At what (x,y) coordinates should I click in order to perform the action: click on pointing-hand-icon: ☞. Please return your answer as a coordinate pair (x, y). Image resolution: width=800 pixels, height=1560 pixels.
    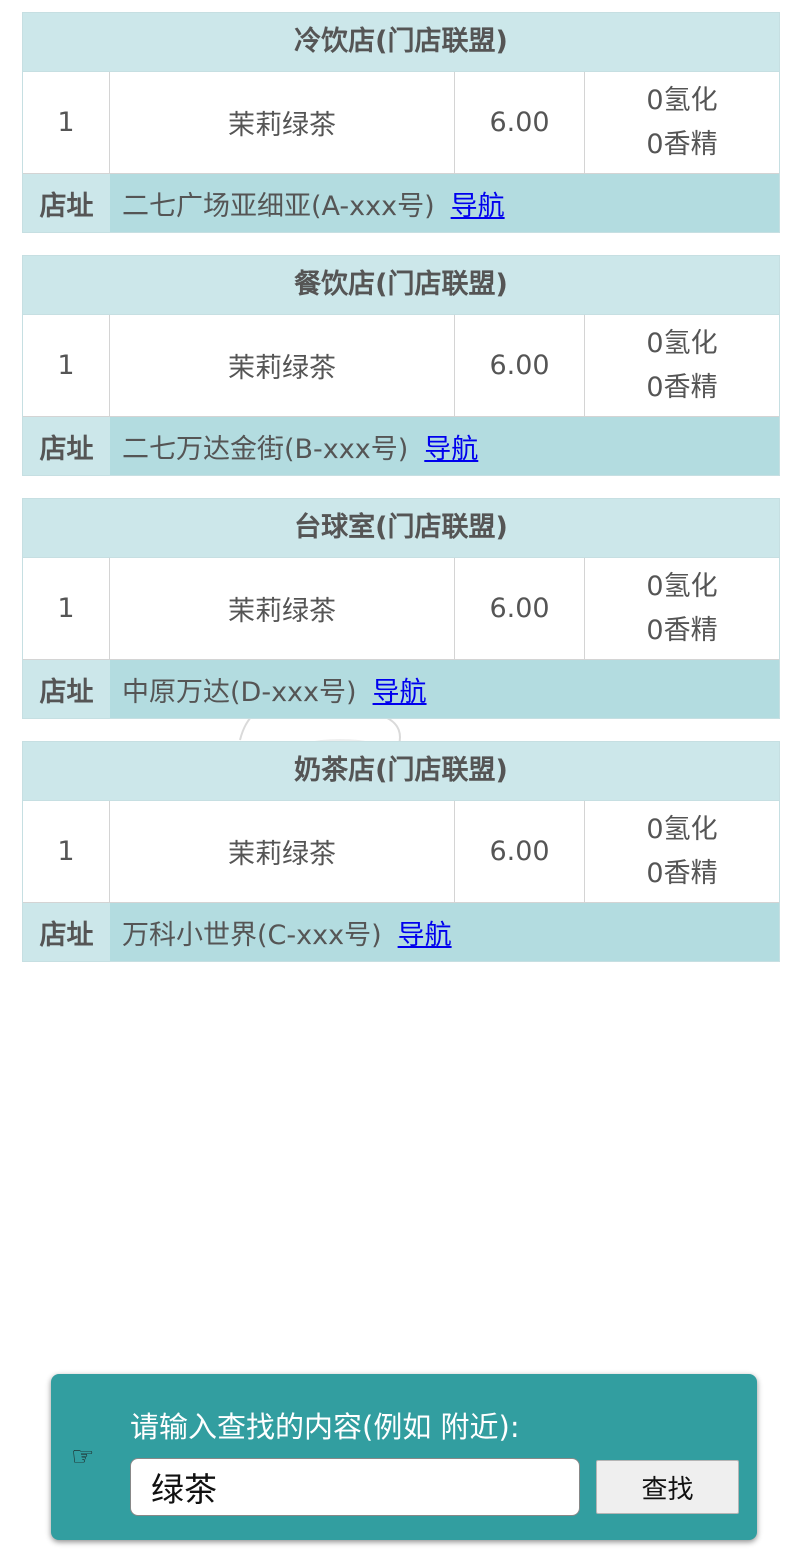
    Looking at the image, I should click on (83, 1457).